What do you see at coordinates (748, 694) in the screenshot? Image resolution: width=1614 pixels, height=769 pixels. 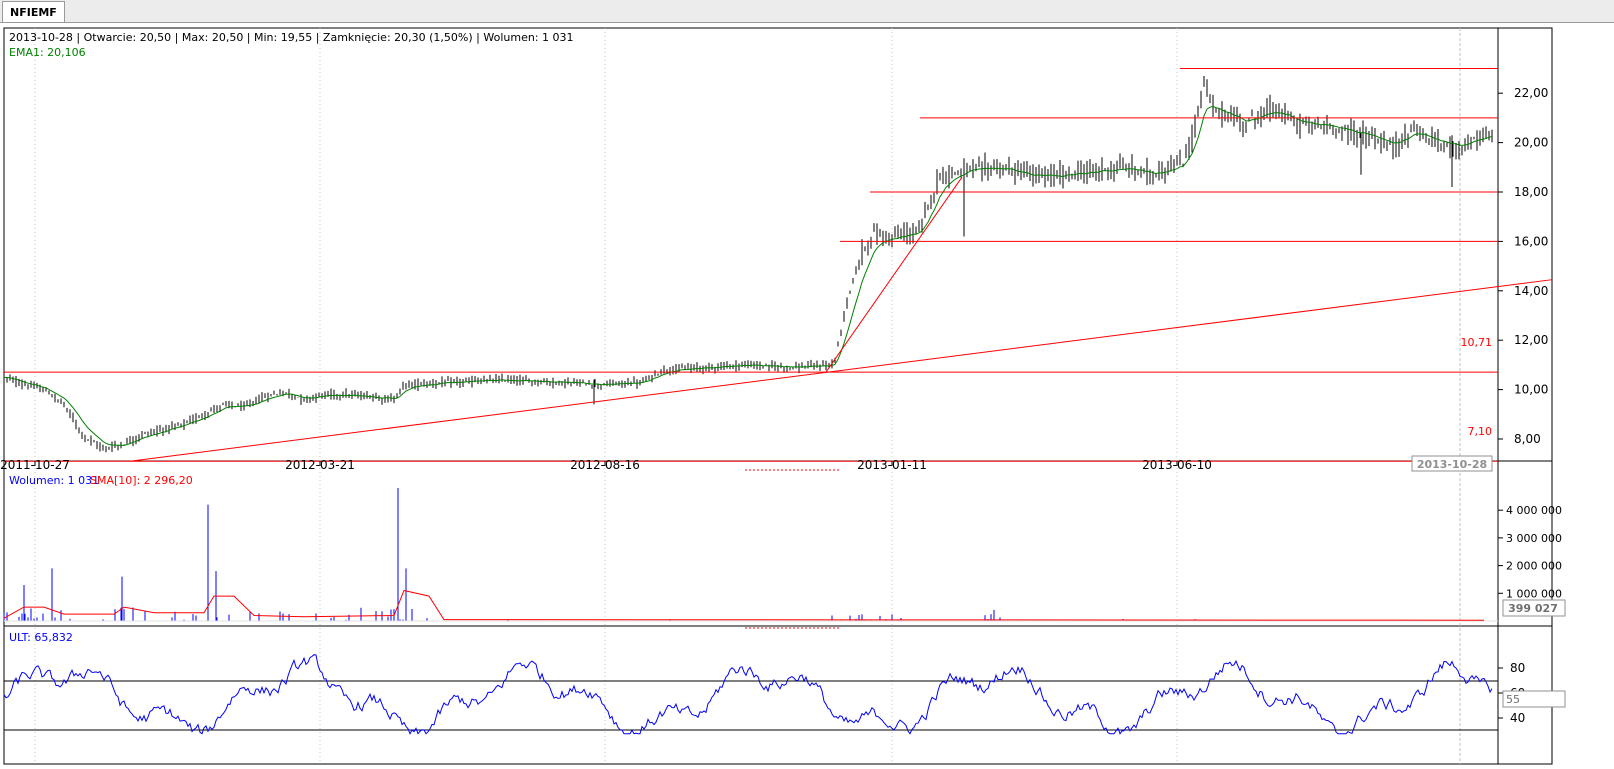 I see `ult-line` at bounding box center [748, 694].